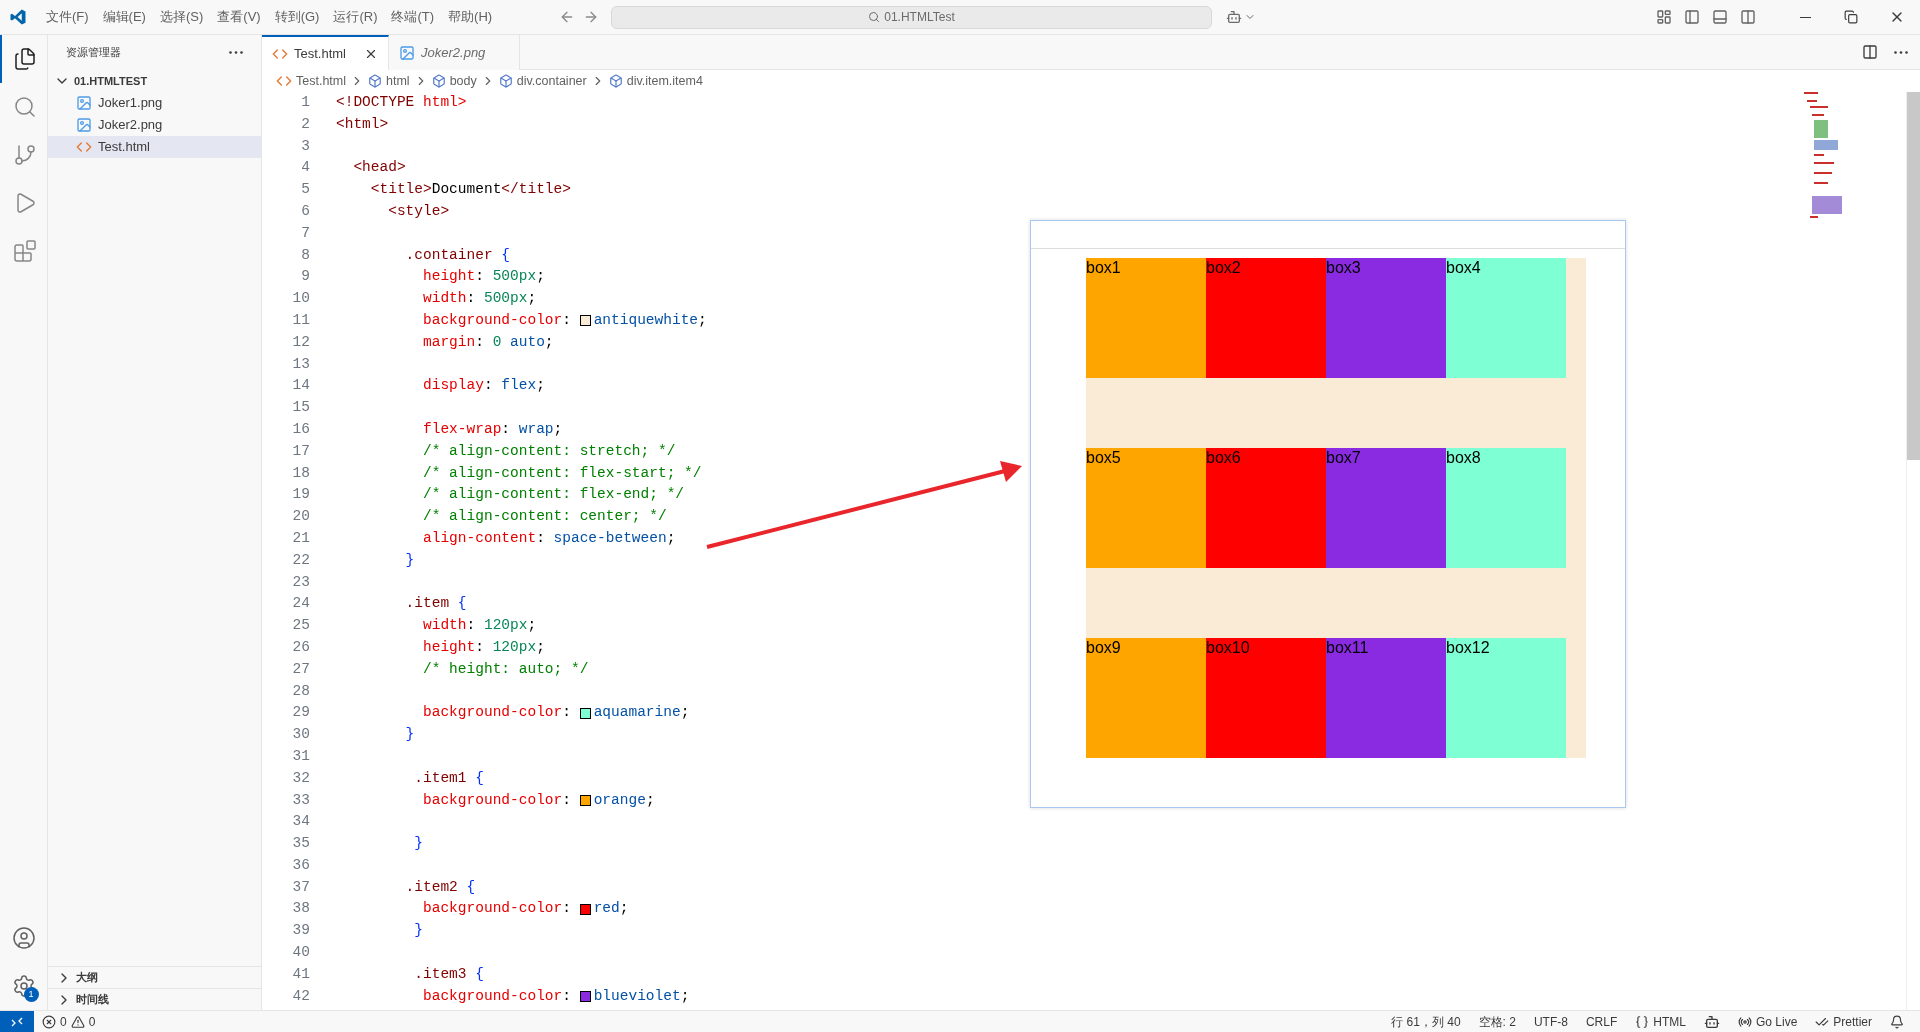  I want to click on layout-icon, so click(1664, 17).